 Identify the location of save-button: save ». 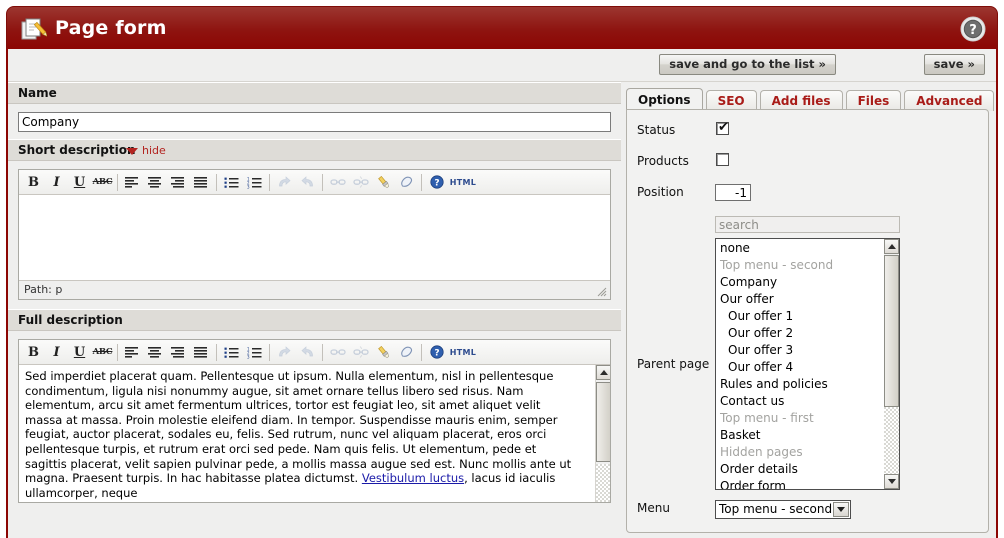
(954, 64).